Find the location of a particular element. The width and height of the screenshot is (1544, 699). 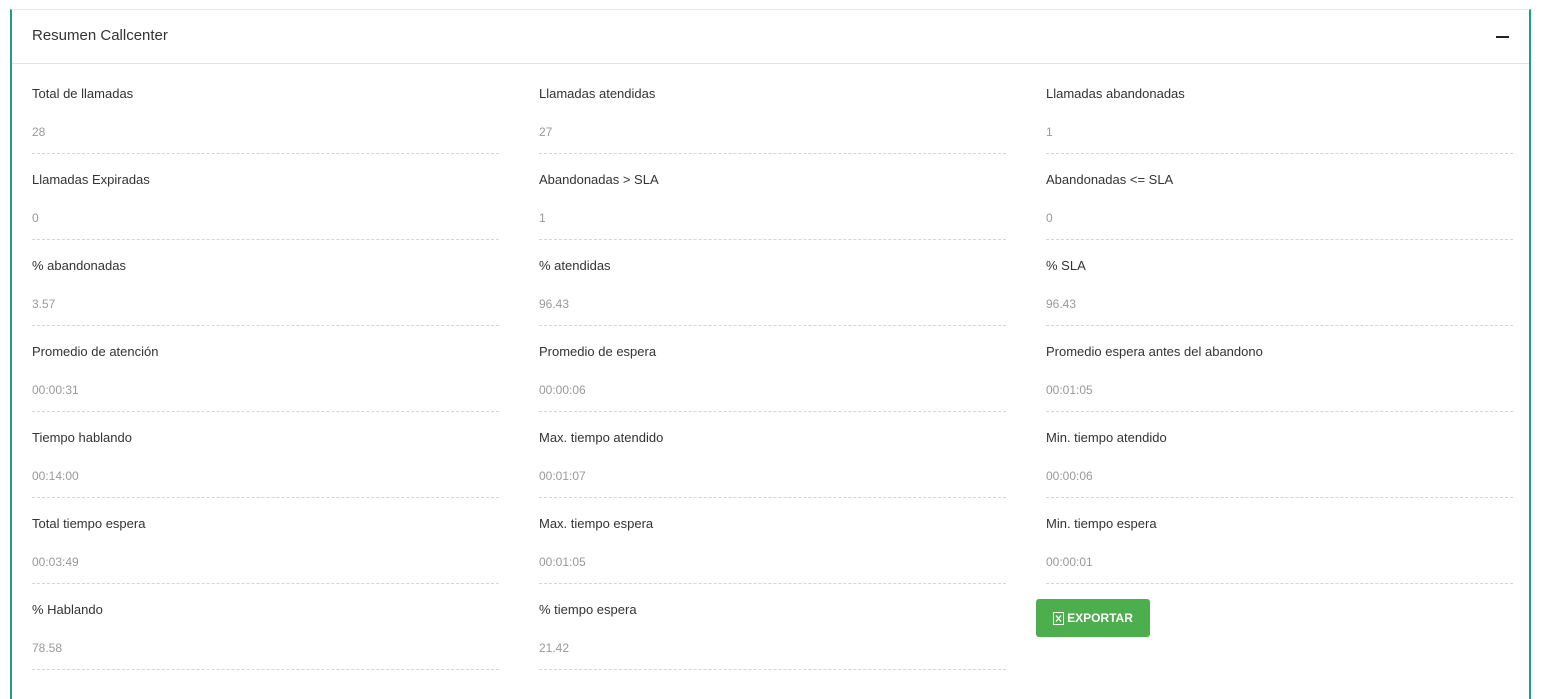

field-pct-sla: % SLA is located at coordinates (1279, 301).